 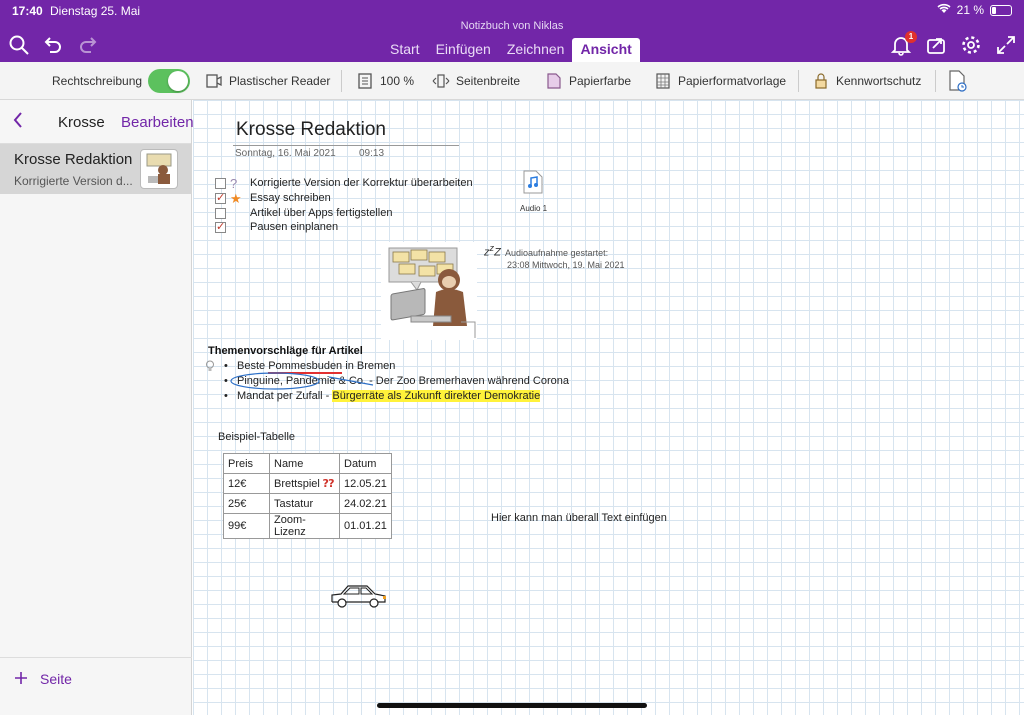 What do you see at coordinates (463, 50) in the screenshot?
I see `tab-einfuegen: Einfügen` at bounding box center [463, 50].